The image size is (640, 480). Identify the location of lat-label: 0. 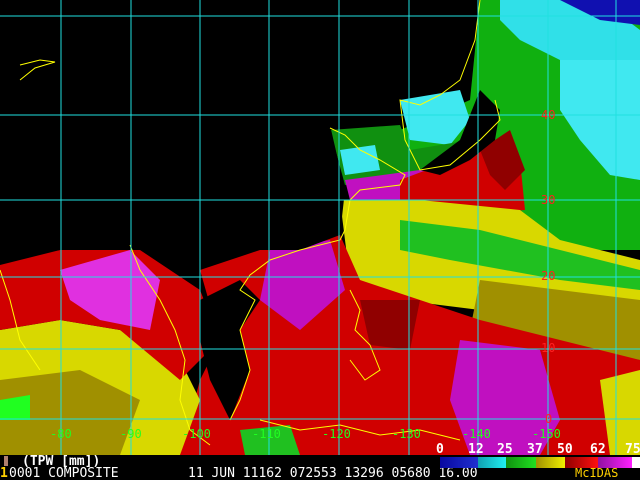
(549, 419).